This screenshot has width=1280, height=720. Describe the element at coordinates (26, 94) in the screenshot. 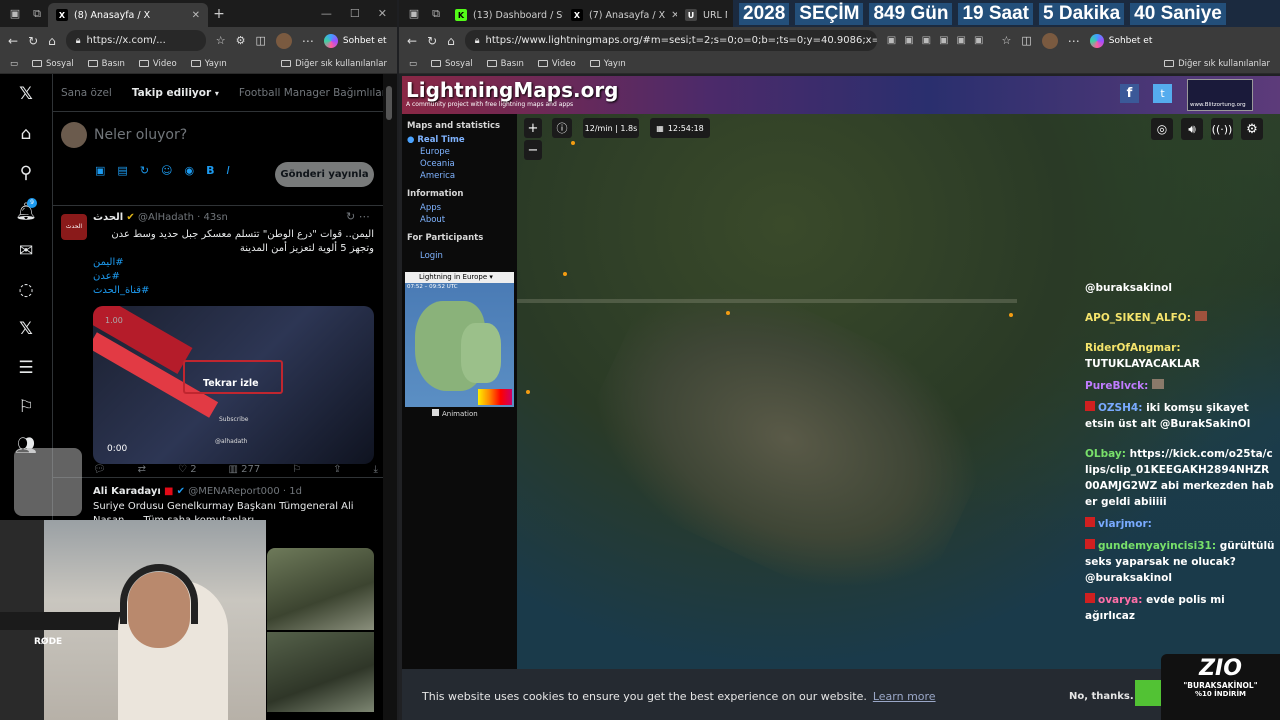

I see `x-logo-icon: 𝕏` at that location.